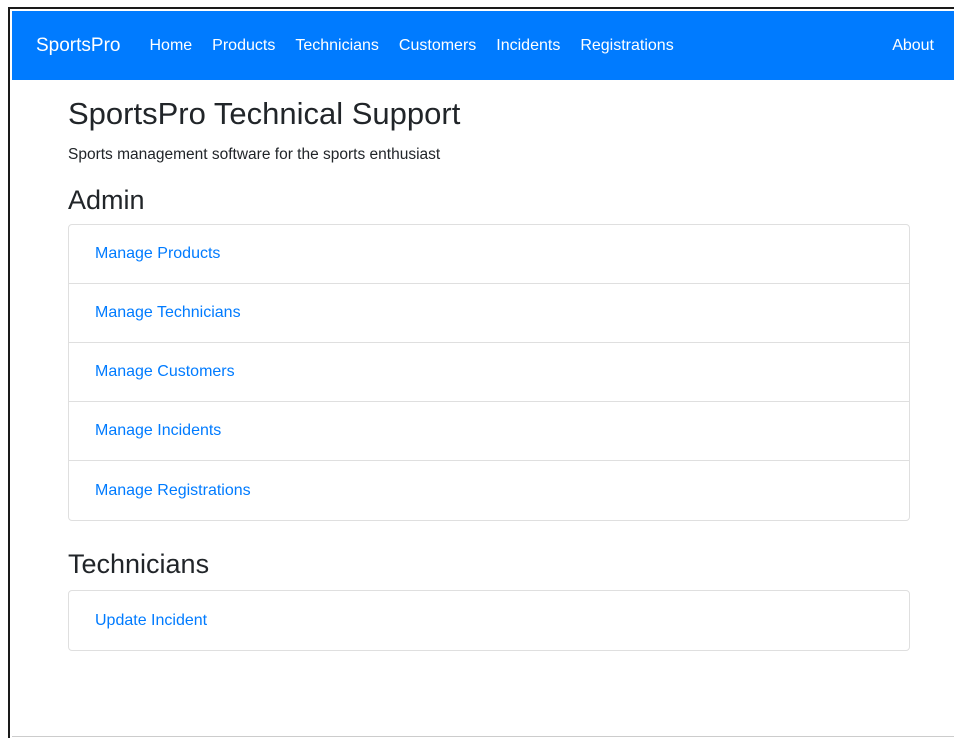 This screenshot has height=738, width=954. What do you see at coordinates (165, 372) in the screenshot?
I see `manage-customers-link: Manage Customers` at bounding box center [165, 372].